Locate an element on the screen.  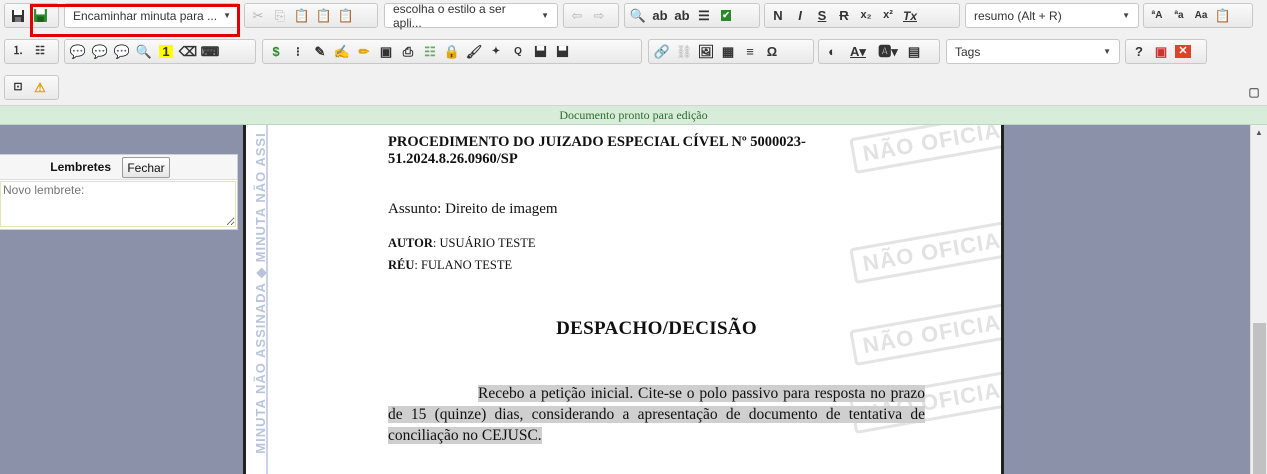
table-icon: ▦ is located at coordinates (728, 51).